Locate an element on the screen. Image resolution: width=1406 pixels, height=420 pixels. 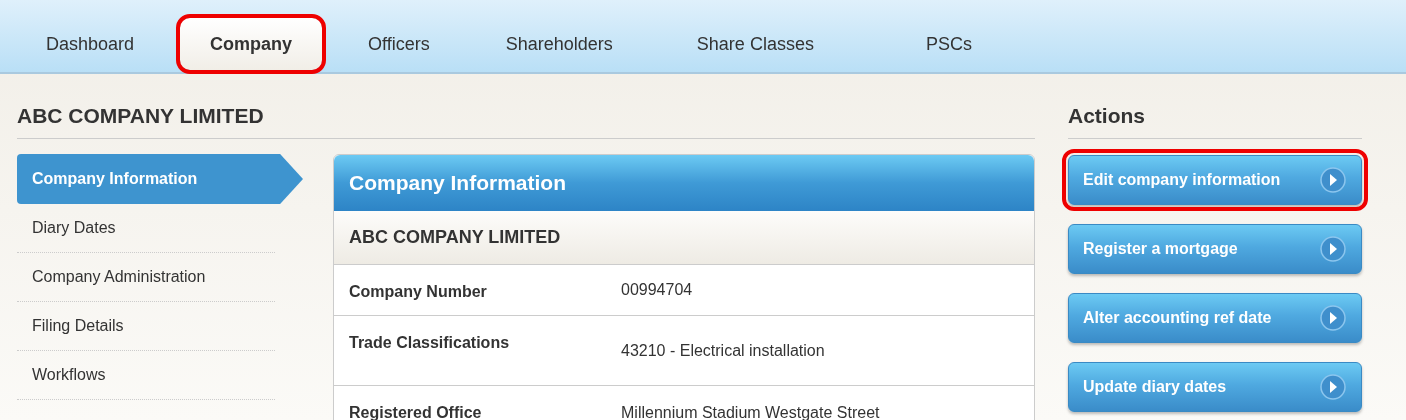
company-title: ABC COMPANY LIMITED is located at coordinates (526, 121).